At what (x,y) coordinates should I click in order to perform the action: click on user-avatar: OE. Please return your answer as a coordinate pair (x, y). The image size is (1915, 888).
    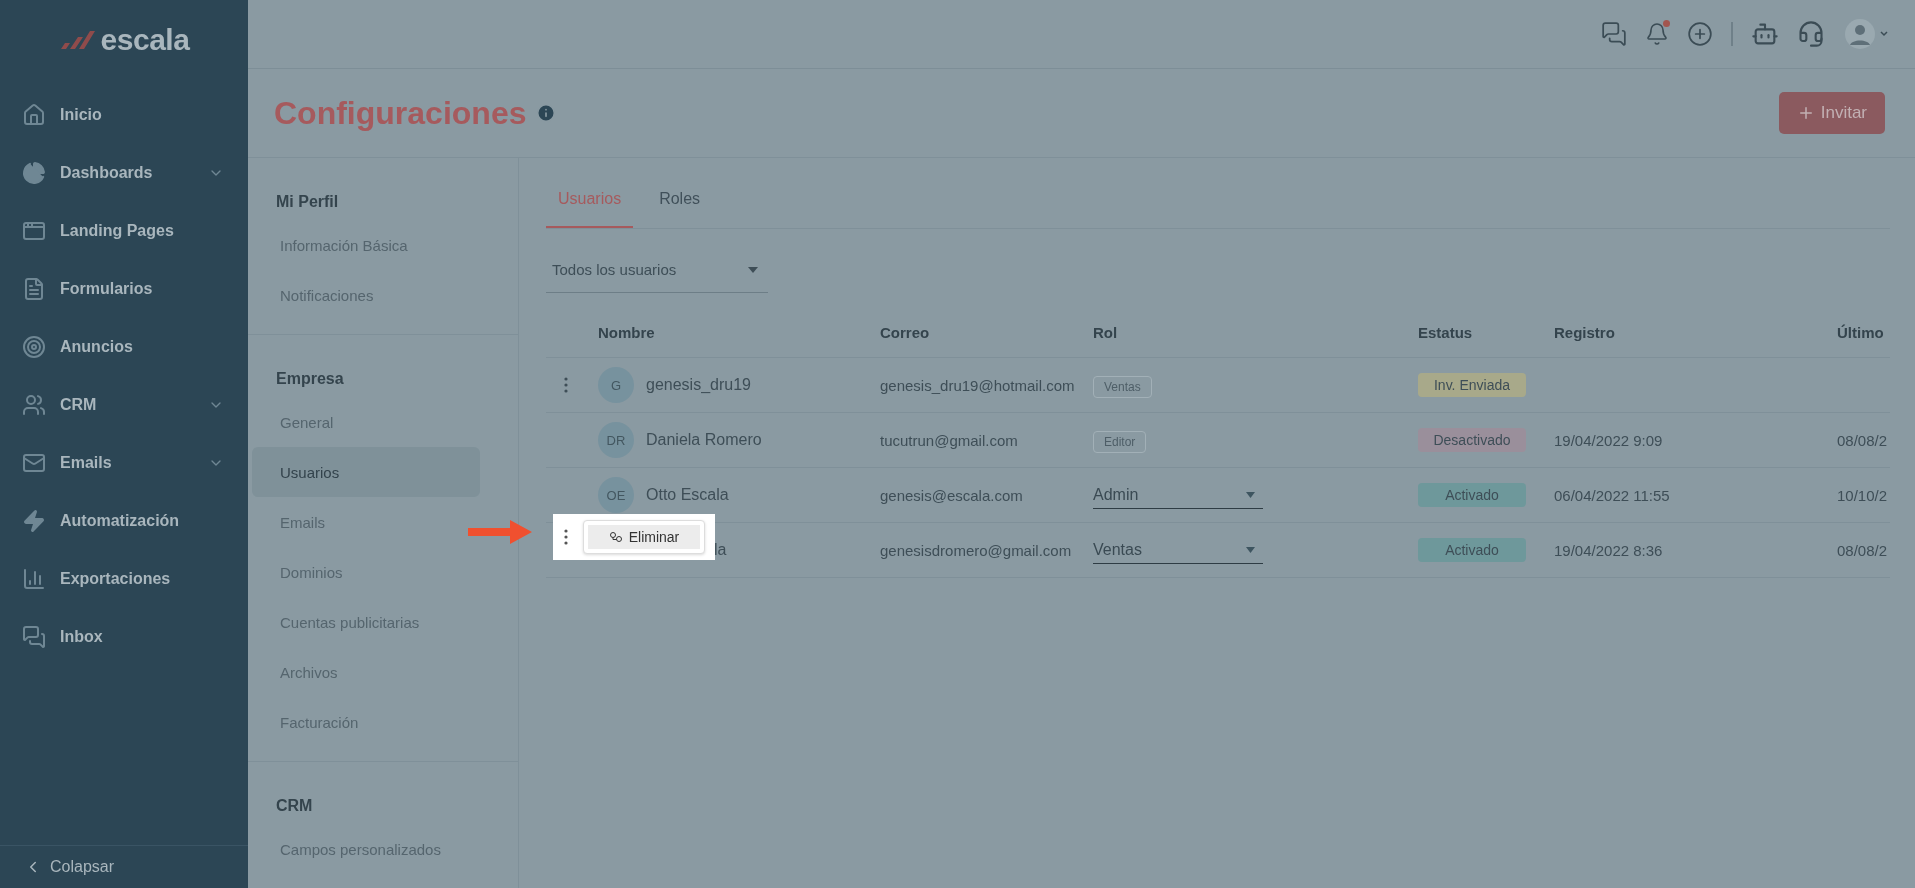
    Looking at the image, I should click on (616, 495).